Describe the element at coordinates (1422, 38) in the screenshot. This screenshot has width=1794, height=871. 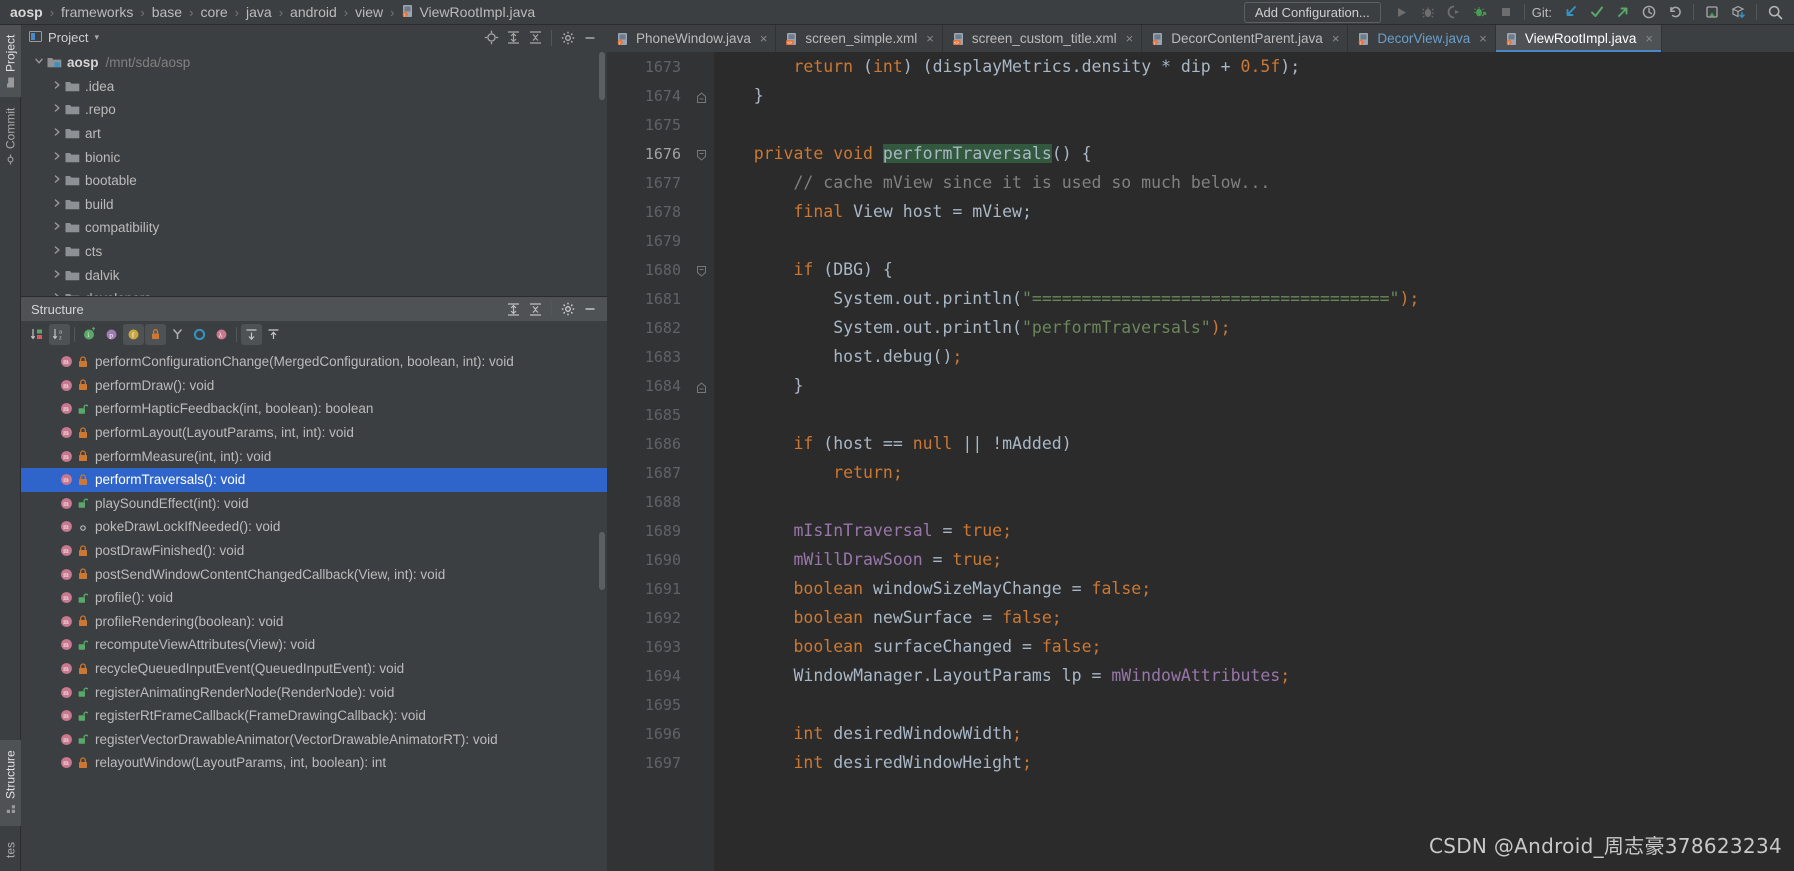
I see `editor-tab-decorview-java: J DecorView.java ×` at that location.